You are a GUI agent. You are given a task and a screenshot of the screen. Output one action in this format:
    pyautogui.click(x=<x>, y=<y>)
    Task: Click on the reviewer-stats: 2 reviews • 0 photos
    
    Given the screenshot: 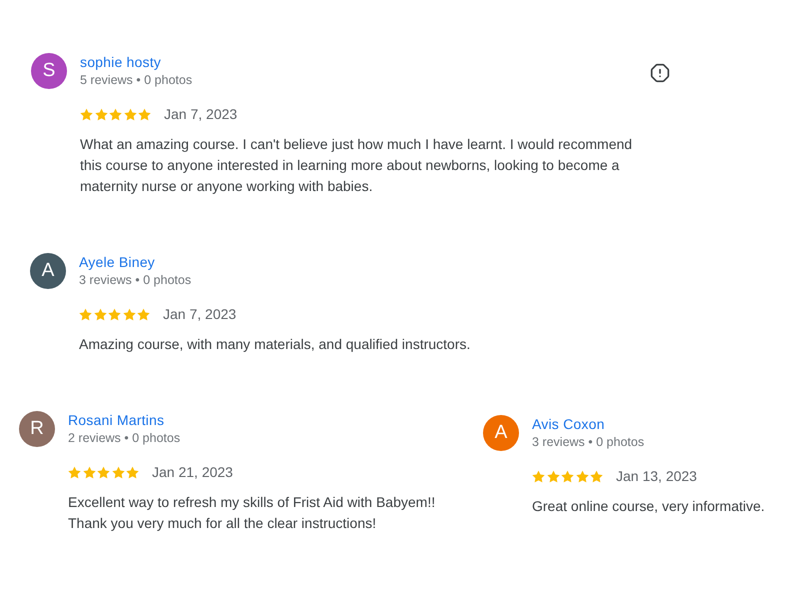 What is the action you would take?
    pyautogui.click(x=124, y=438)
    